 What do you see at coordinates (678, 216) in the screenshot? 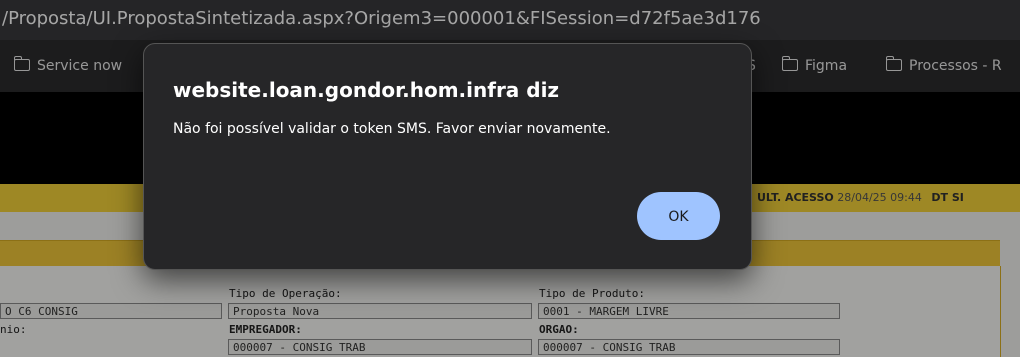
I see `ok-button: OK` at bounding box center [678, 216].